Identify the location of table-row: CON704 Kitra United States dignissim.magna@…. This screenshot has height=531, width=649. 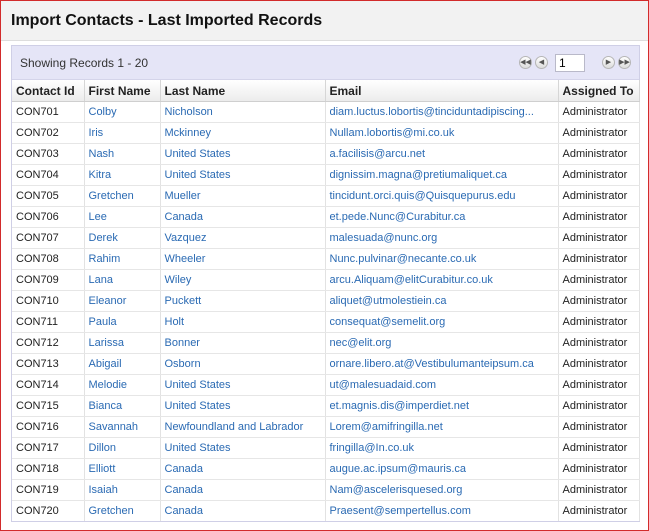
(326, 175).